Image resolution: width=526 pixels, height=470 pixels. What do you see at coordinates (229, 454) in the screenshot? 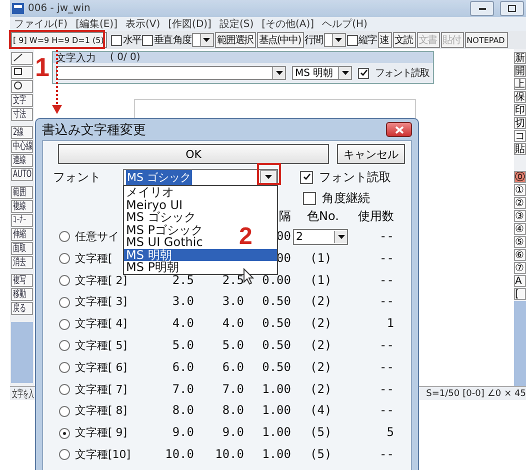
I see `table-cell-text: 10.0` at bounding box center [229, 454].